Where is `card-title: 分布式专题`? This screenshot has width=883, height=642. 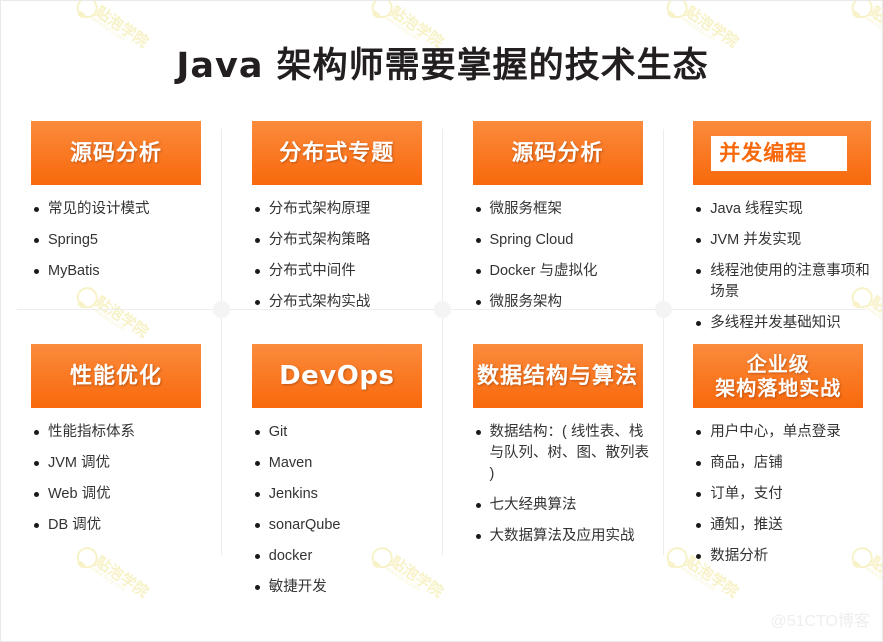 card-title: 分布式专题 is located at coordinates (337, 153).